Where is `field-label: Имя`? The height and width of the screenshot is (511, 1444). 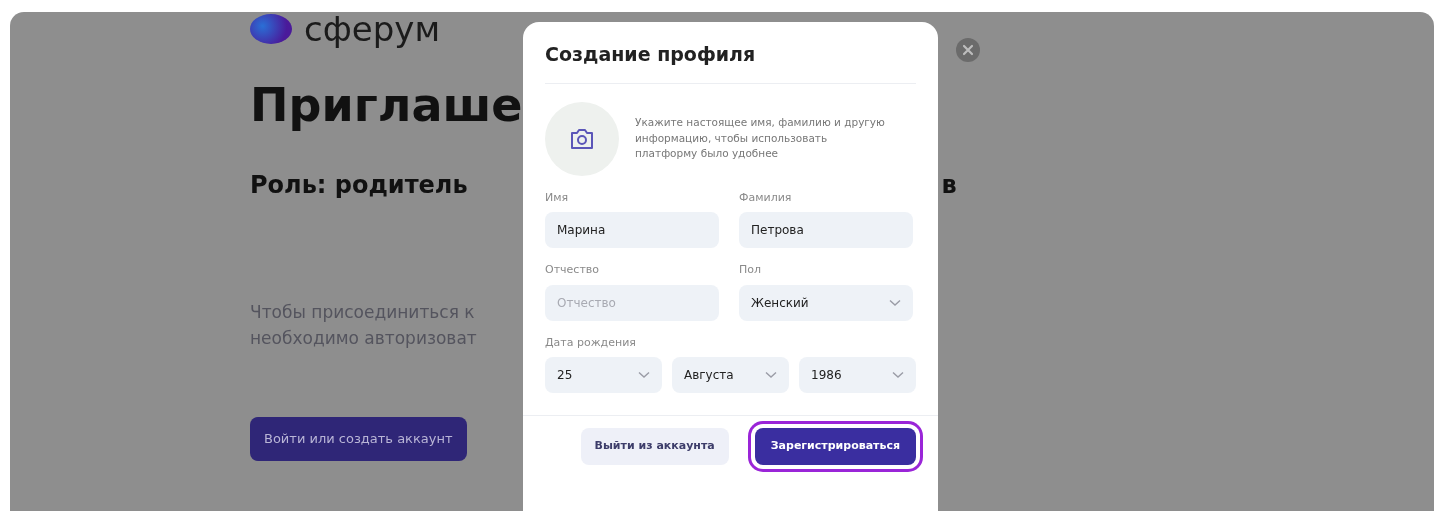 field-label: Имя is located at coordinates (557, 197).